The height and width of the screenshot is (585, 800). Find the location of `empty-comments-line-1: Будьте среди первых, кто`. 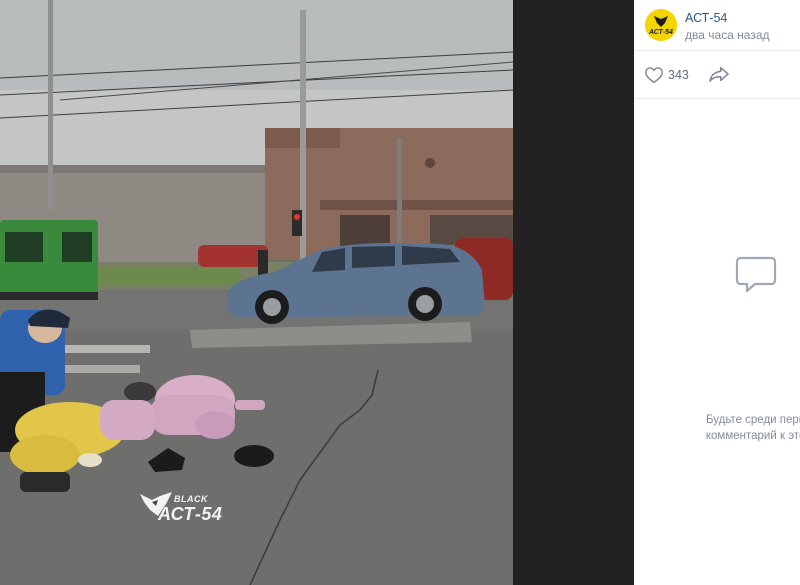

empty-comments-line-1: Будьте среди первых, кто is located at coordinates (752, 420).